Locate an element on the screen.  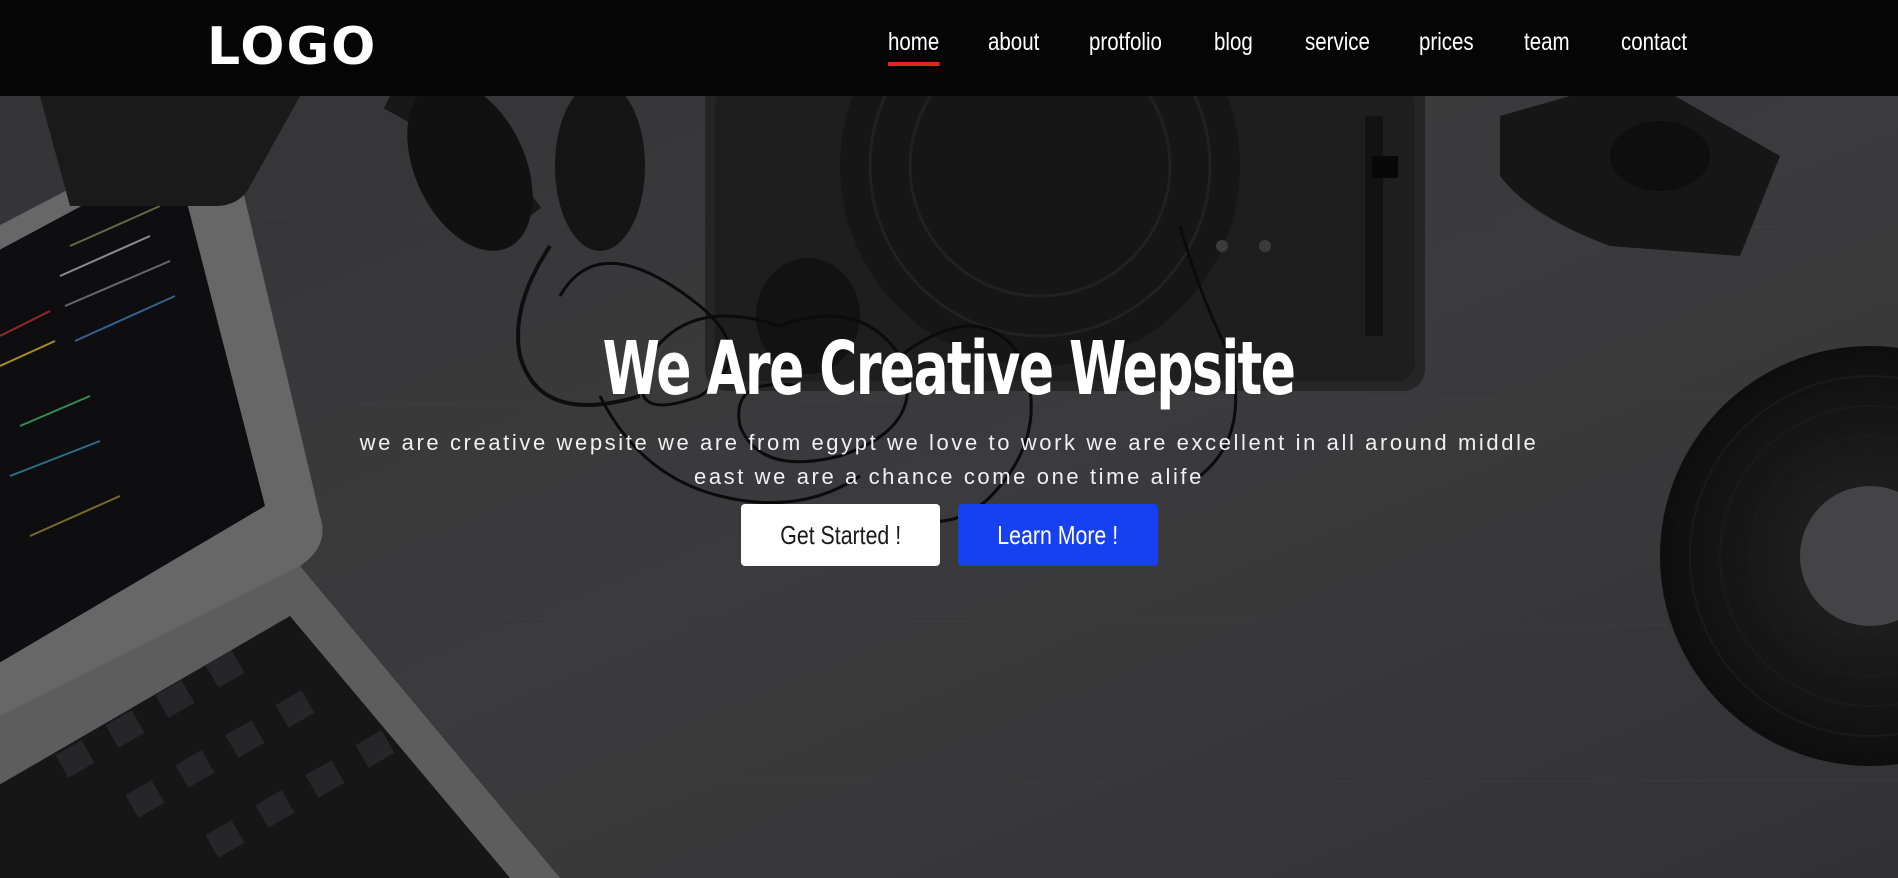
nav-item-prices: prices is located at coordinates (1446, 42).